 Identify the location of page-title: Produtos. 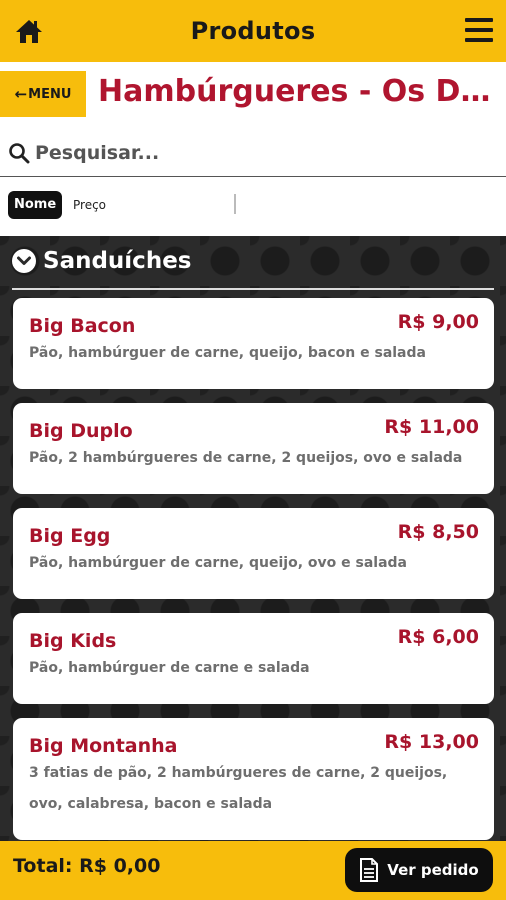
(253, 31).